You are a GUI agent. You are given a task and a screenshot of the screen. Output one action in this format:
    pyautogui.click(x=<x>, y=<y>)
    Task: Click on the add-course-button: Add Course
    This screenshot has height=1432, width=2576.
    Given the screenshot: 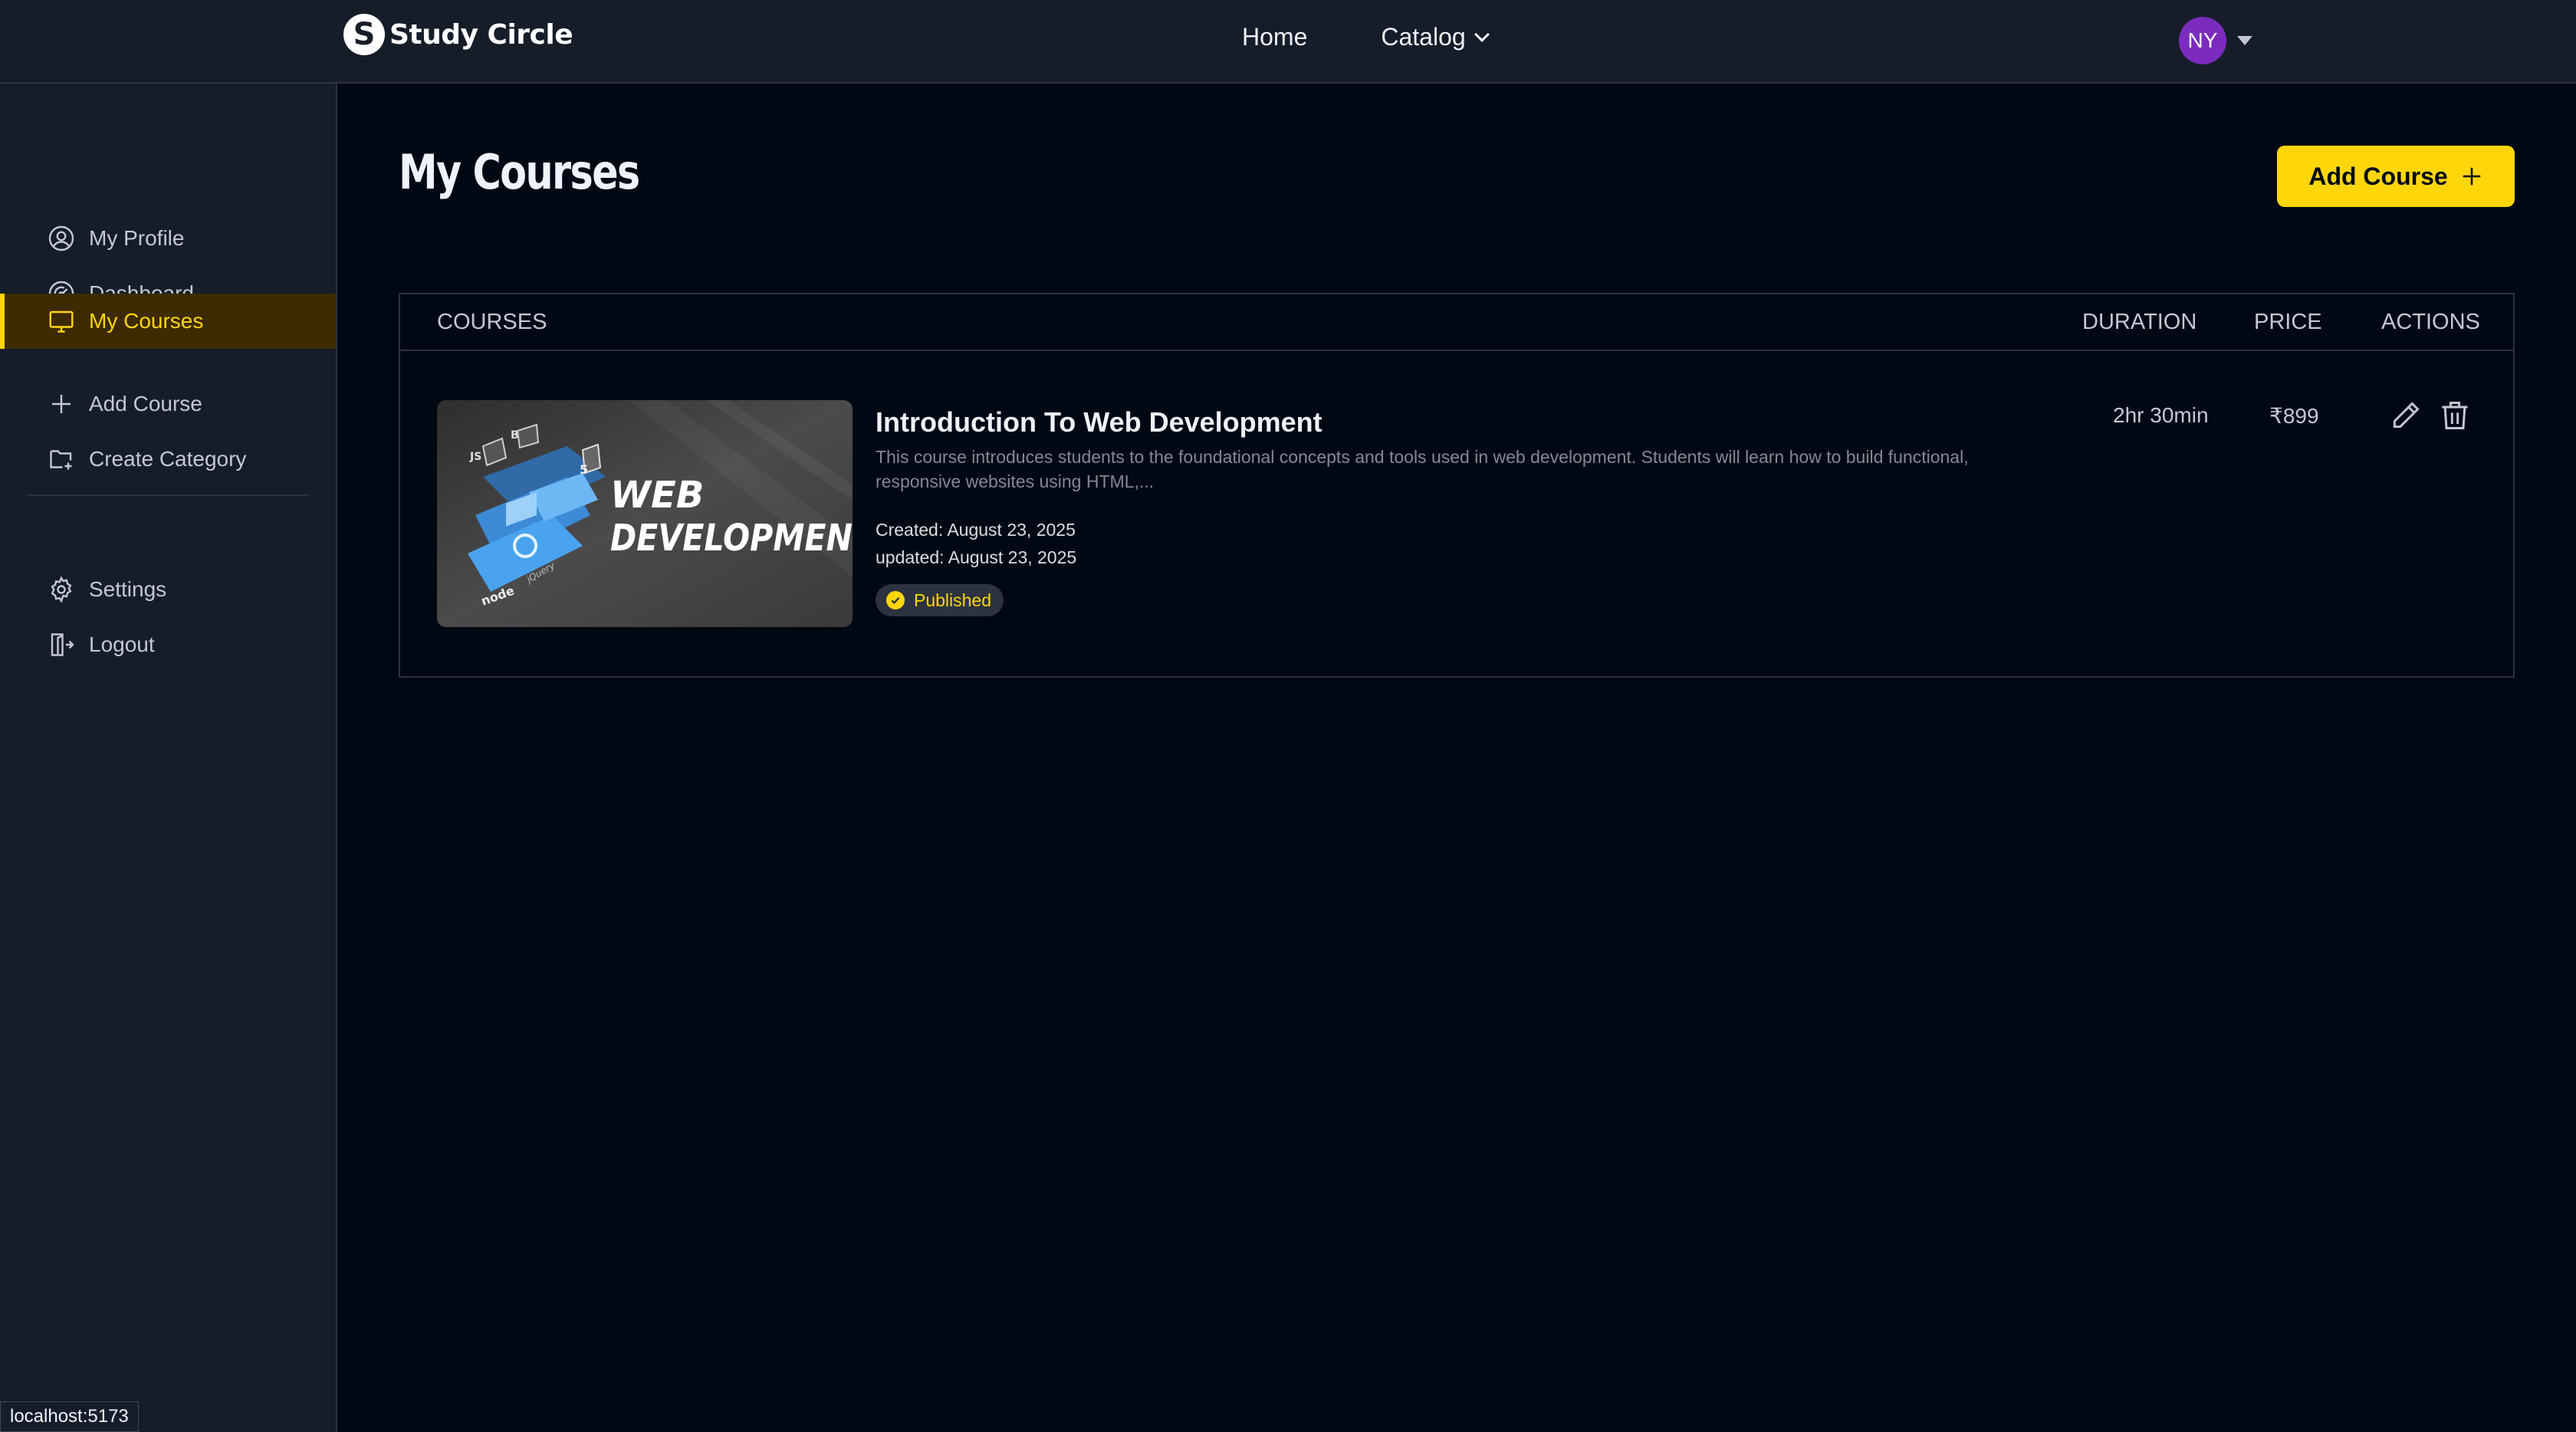 What is the action you would take?
    pyautogui.click(x=2396, y=176)
    